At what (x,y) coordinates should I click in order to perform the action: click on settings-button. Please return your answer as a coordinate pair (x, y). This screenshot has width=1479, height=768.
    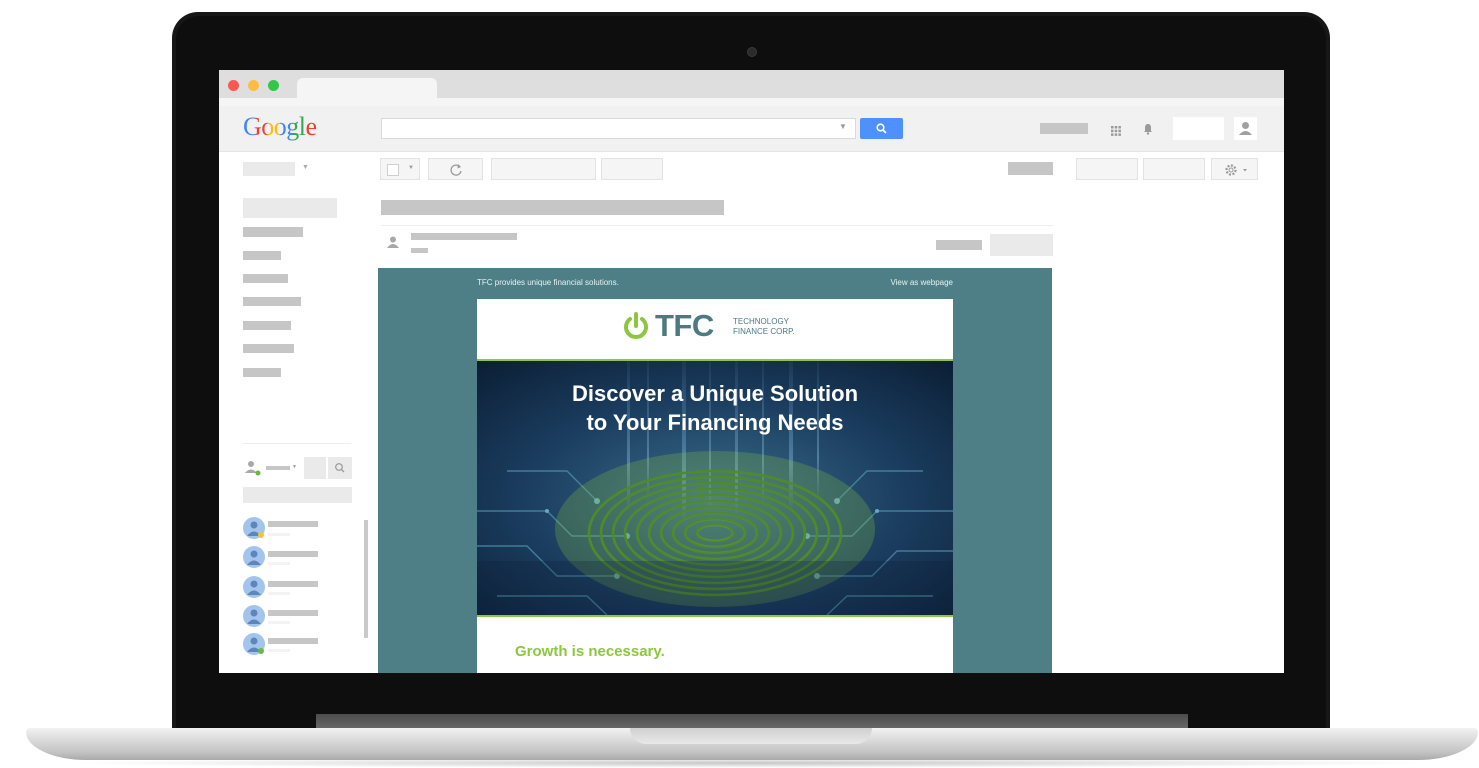
    Looking at the image, I should click on (1234, 169).